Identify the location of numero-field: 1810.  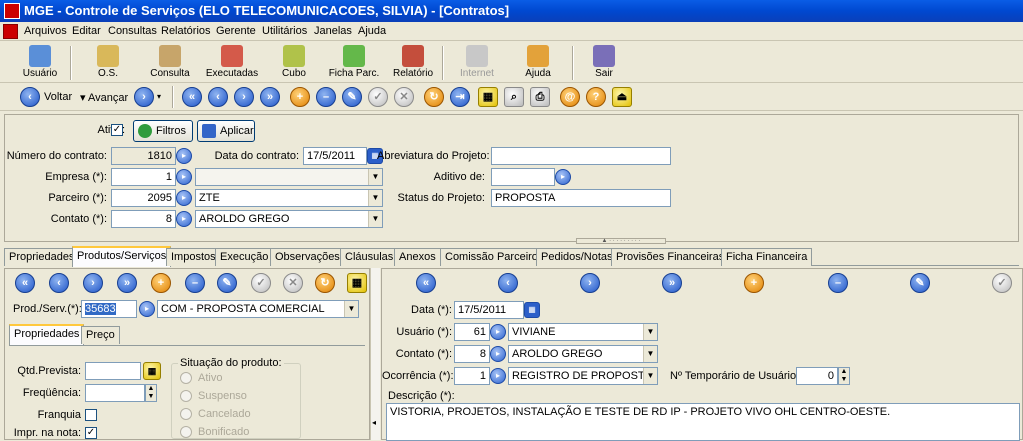
(143, 156).